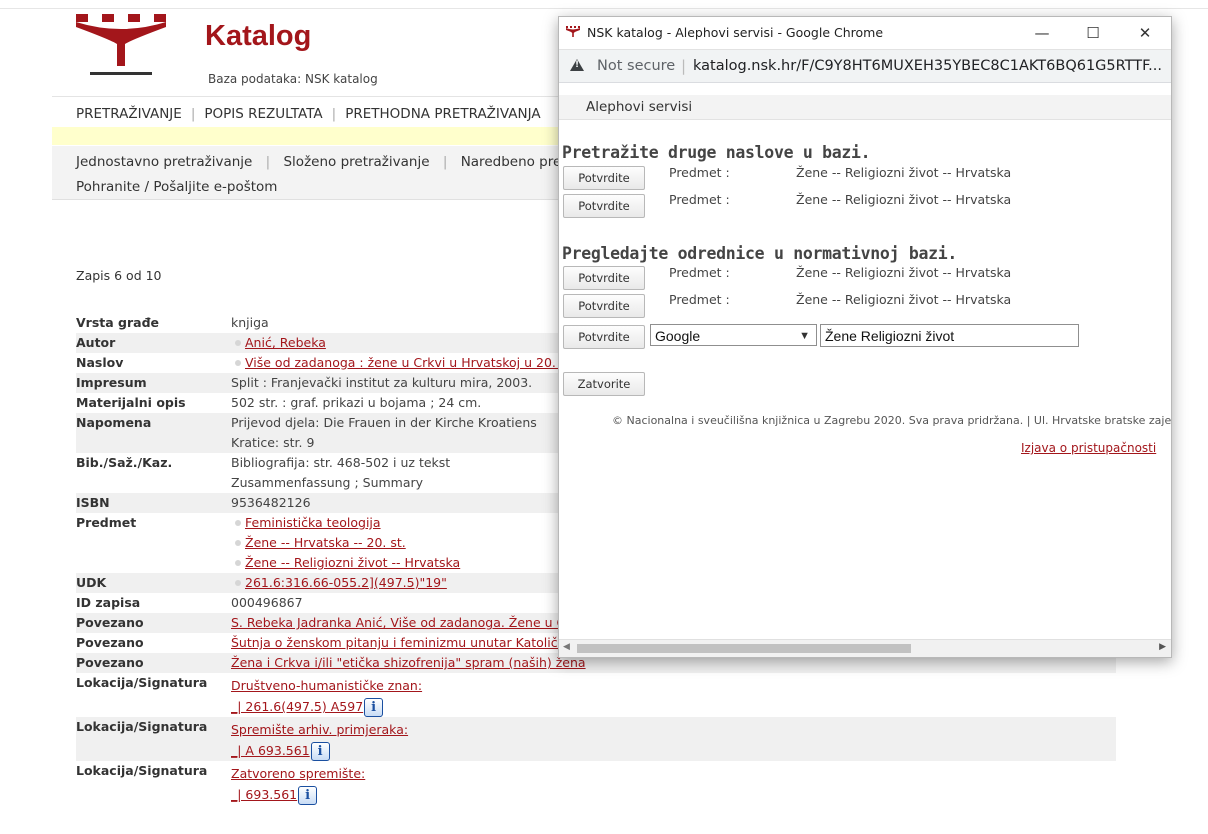 The height and width of the screenshot is (834, 1208). What do you see at coordinates (106, 522) in the screenshot?
I see `field-label: Predmet` at bounding box center [106, 522].